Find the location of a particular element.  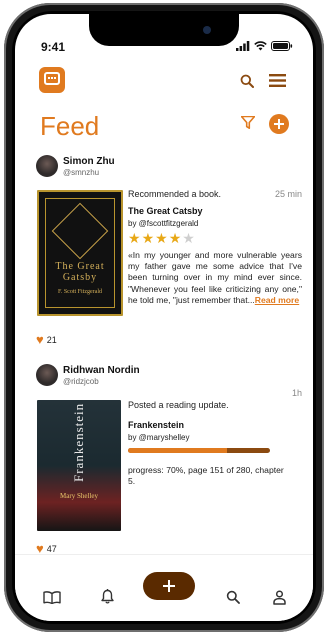

filter-icon is located at coordinates (248, 122).